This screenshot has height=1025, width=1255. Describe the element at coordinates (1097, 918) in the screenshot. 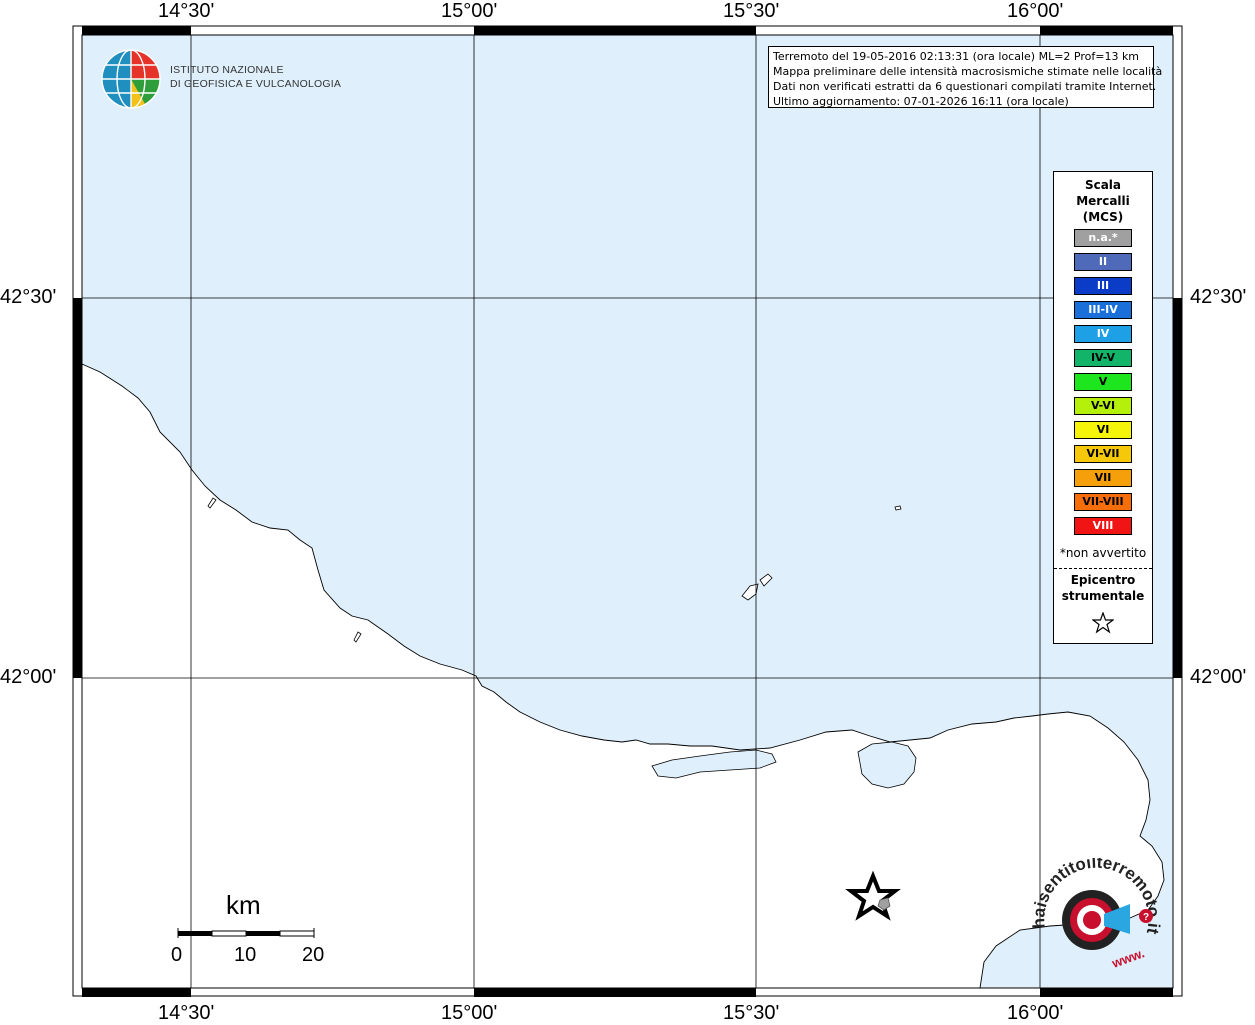

I see `haisentito-logo: haisentitoilterremoto.it ? www.` at that location.